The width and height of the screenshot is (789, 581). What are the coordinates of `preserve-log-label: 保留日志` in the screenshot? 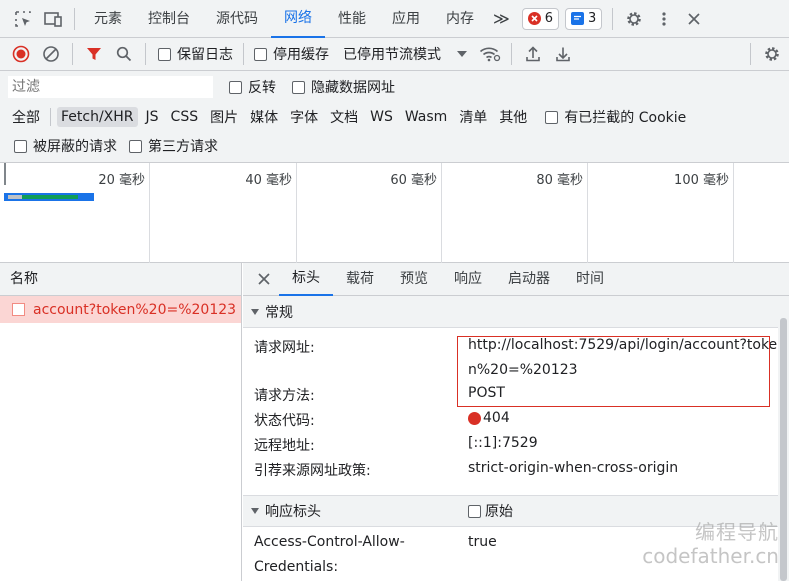 It's located at (205, 55).